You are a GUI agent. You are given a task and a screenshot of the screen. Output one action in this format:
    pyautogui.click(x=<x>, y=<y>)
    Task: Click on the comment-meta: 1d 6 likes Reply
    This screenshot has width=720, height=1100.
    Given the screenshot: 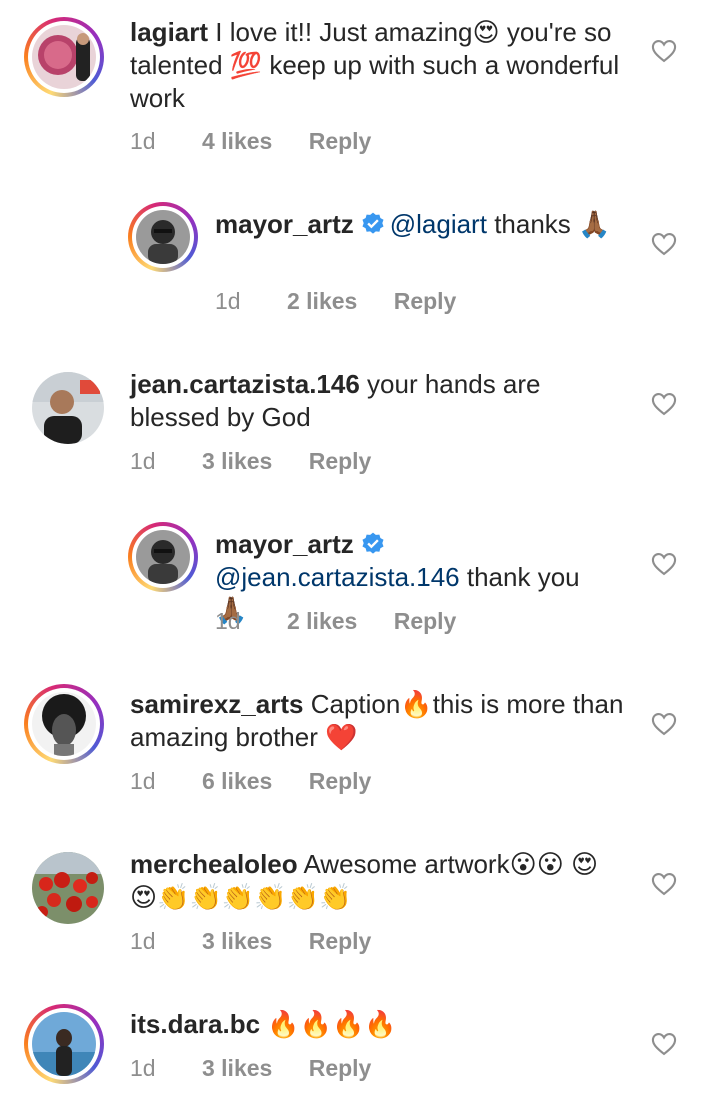 What is the action you would take?
    pyautogui.click(x=265, y=781)
    